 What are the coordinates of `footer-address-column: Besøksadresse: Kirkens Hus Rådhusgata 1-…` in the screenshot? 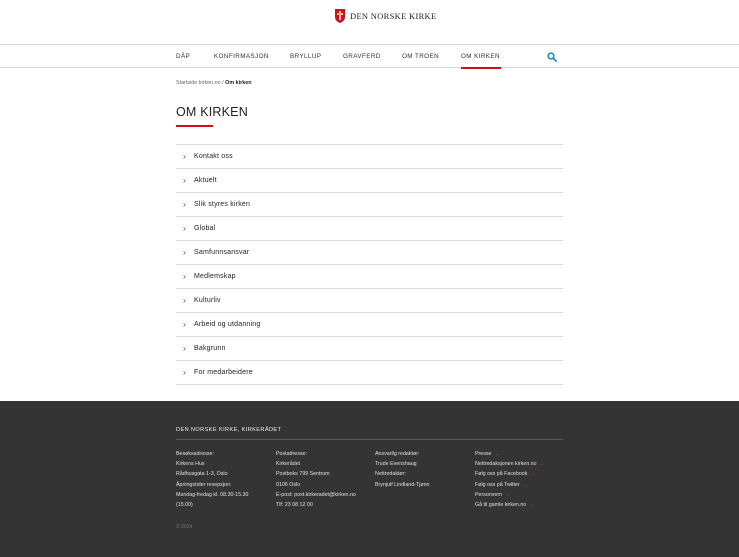 It's located at (212, 479).